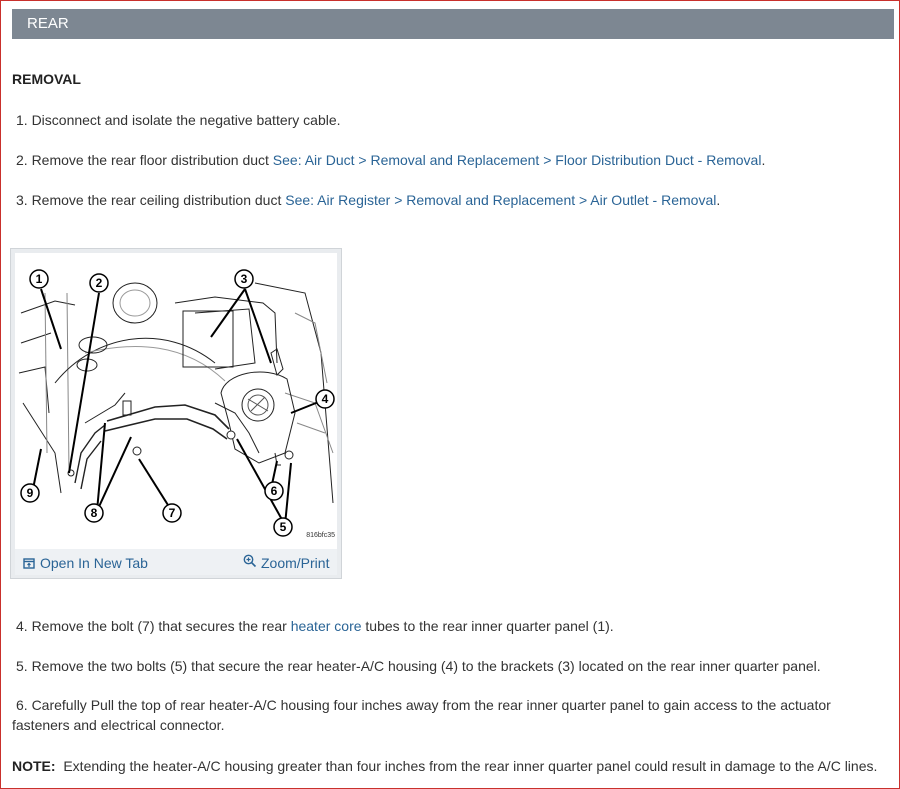  I want to click on removal-heading: REMOVAL, so click(46, 79).